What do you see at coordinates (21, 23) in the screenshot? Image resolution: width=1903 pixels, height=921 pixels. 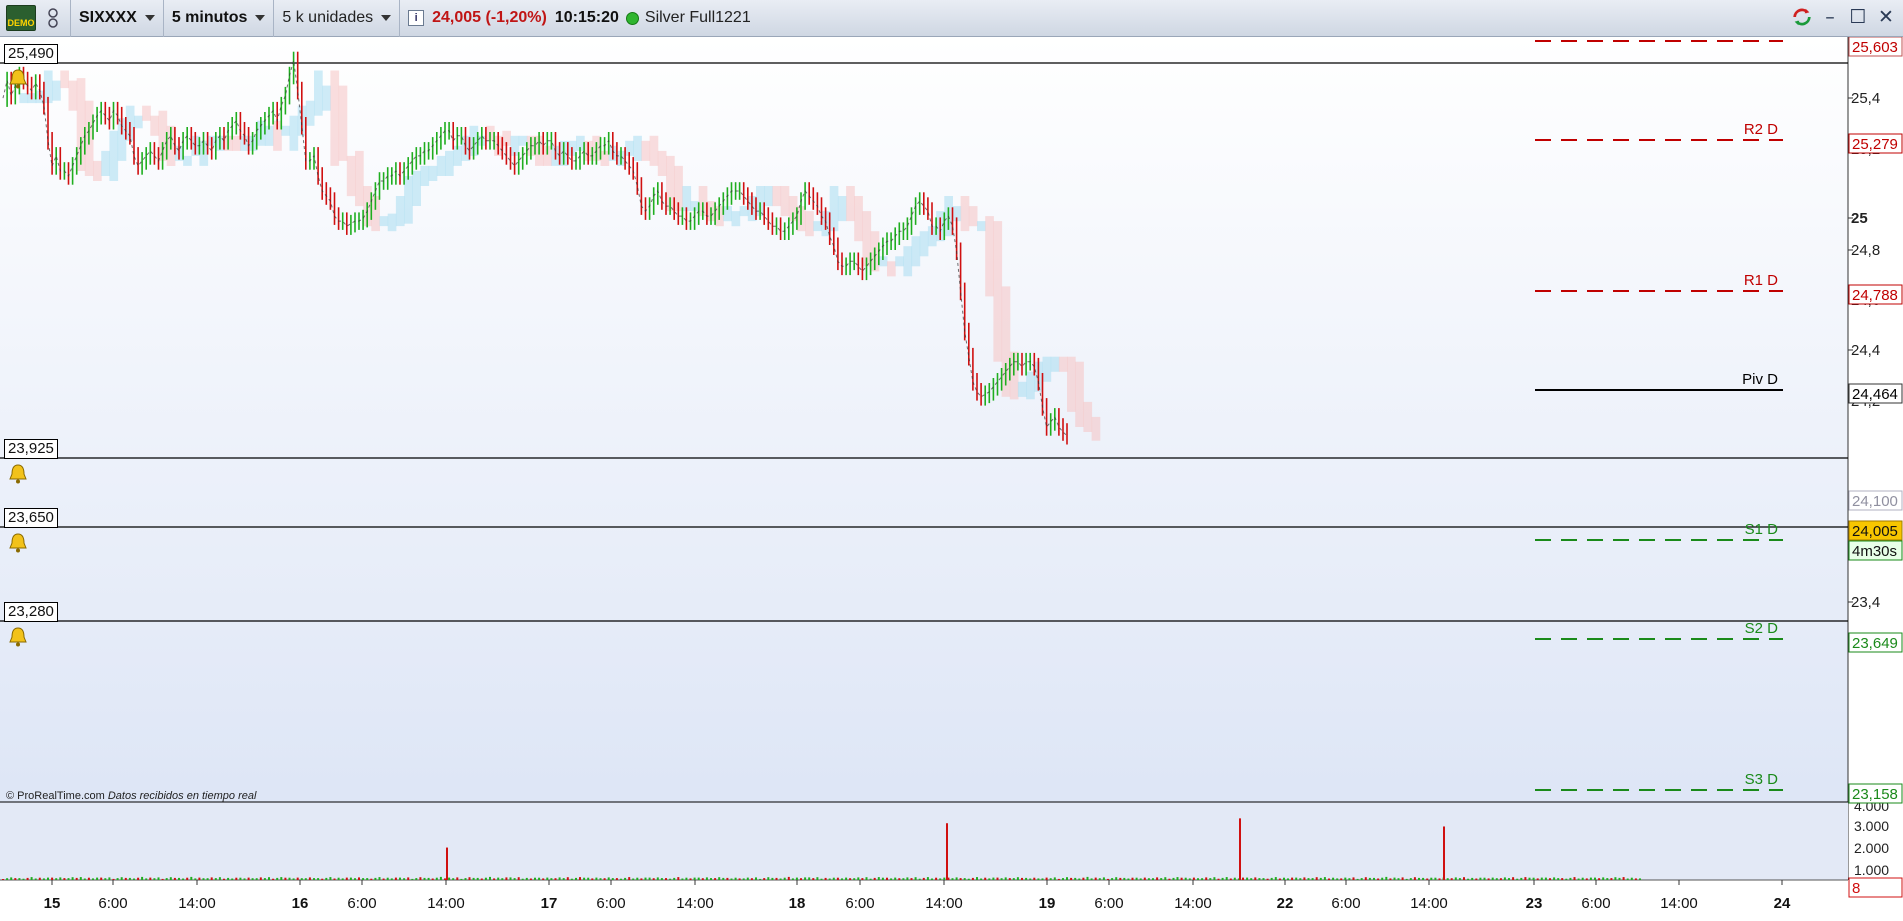 I see `demo-label: DEMO` at bounding box center [21, 23].